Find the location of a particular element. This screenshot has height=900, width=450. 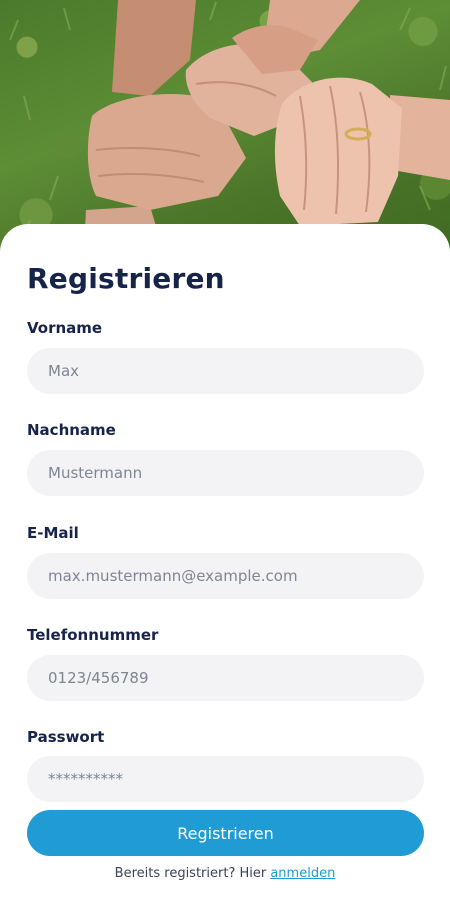

email-field is located at coordinates (225, 576).